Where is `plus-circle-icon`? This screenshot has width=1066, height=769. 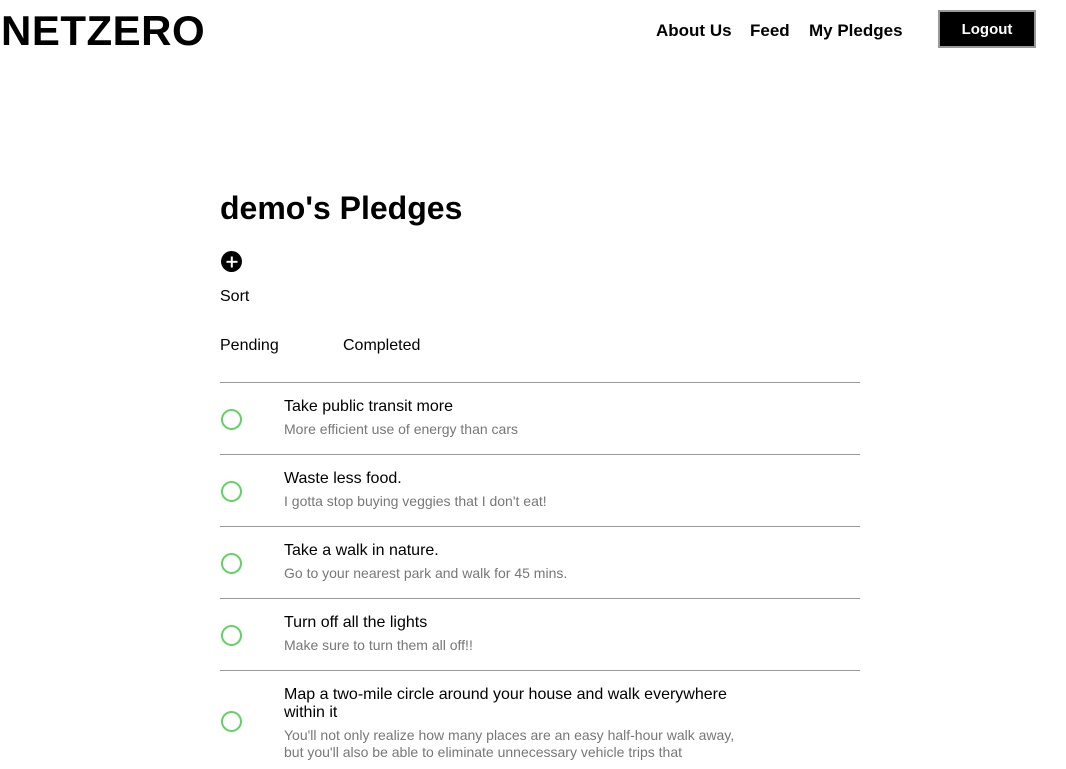 plus-circle-icon is located at coordinates (231, 261).